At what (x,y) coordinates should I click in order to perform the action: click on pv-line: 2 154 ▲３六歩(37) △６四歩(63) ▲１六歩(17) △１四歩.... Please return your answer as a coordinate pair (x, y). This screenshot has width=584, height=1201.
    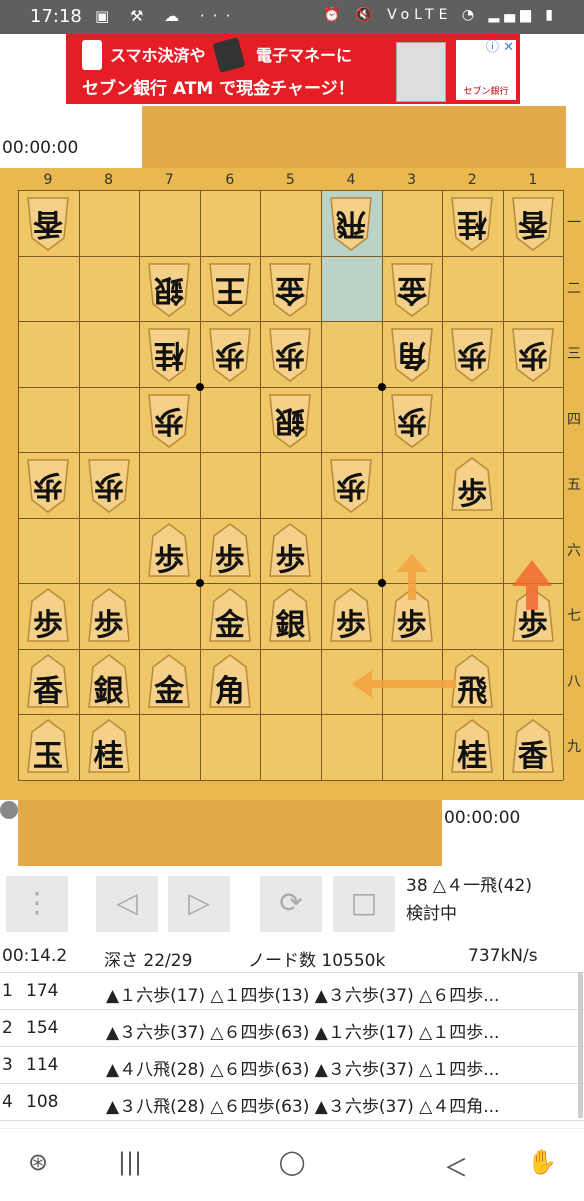
    Looking at the image, I should click on (292, 1027).